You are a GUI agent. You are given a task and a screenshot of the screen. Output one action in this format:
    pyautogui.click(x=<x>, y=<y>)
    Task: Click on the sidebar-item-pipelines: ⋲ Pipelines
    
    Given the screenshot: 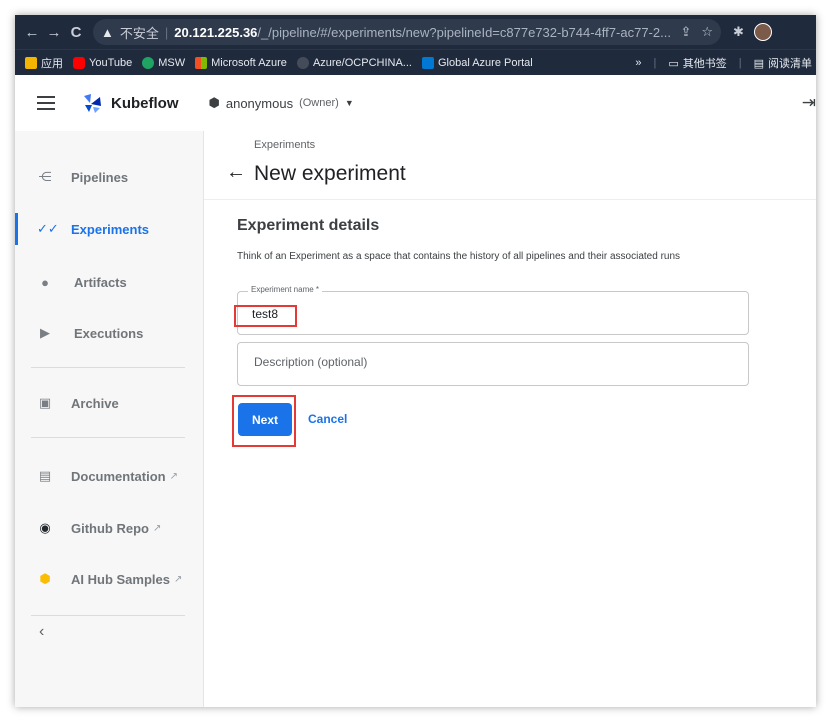 What is the action you would take?
    pyautogui.click(x=109, y=177)
    